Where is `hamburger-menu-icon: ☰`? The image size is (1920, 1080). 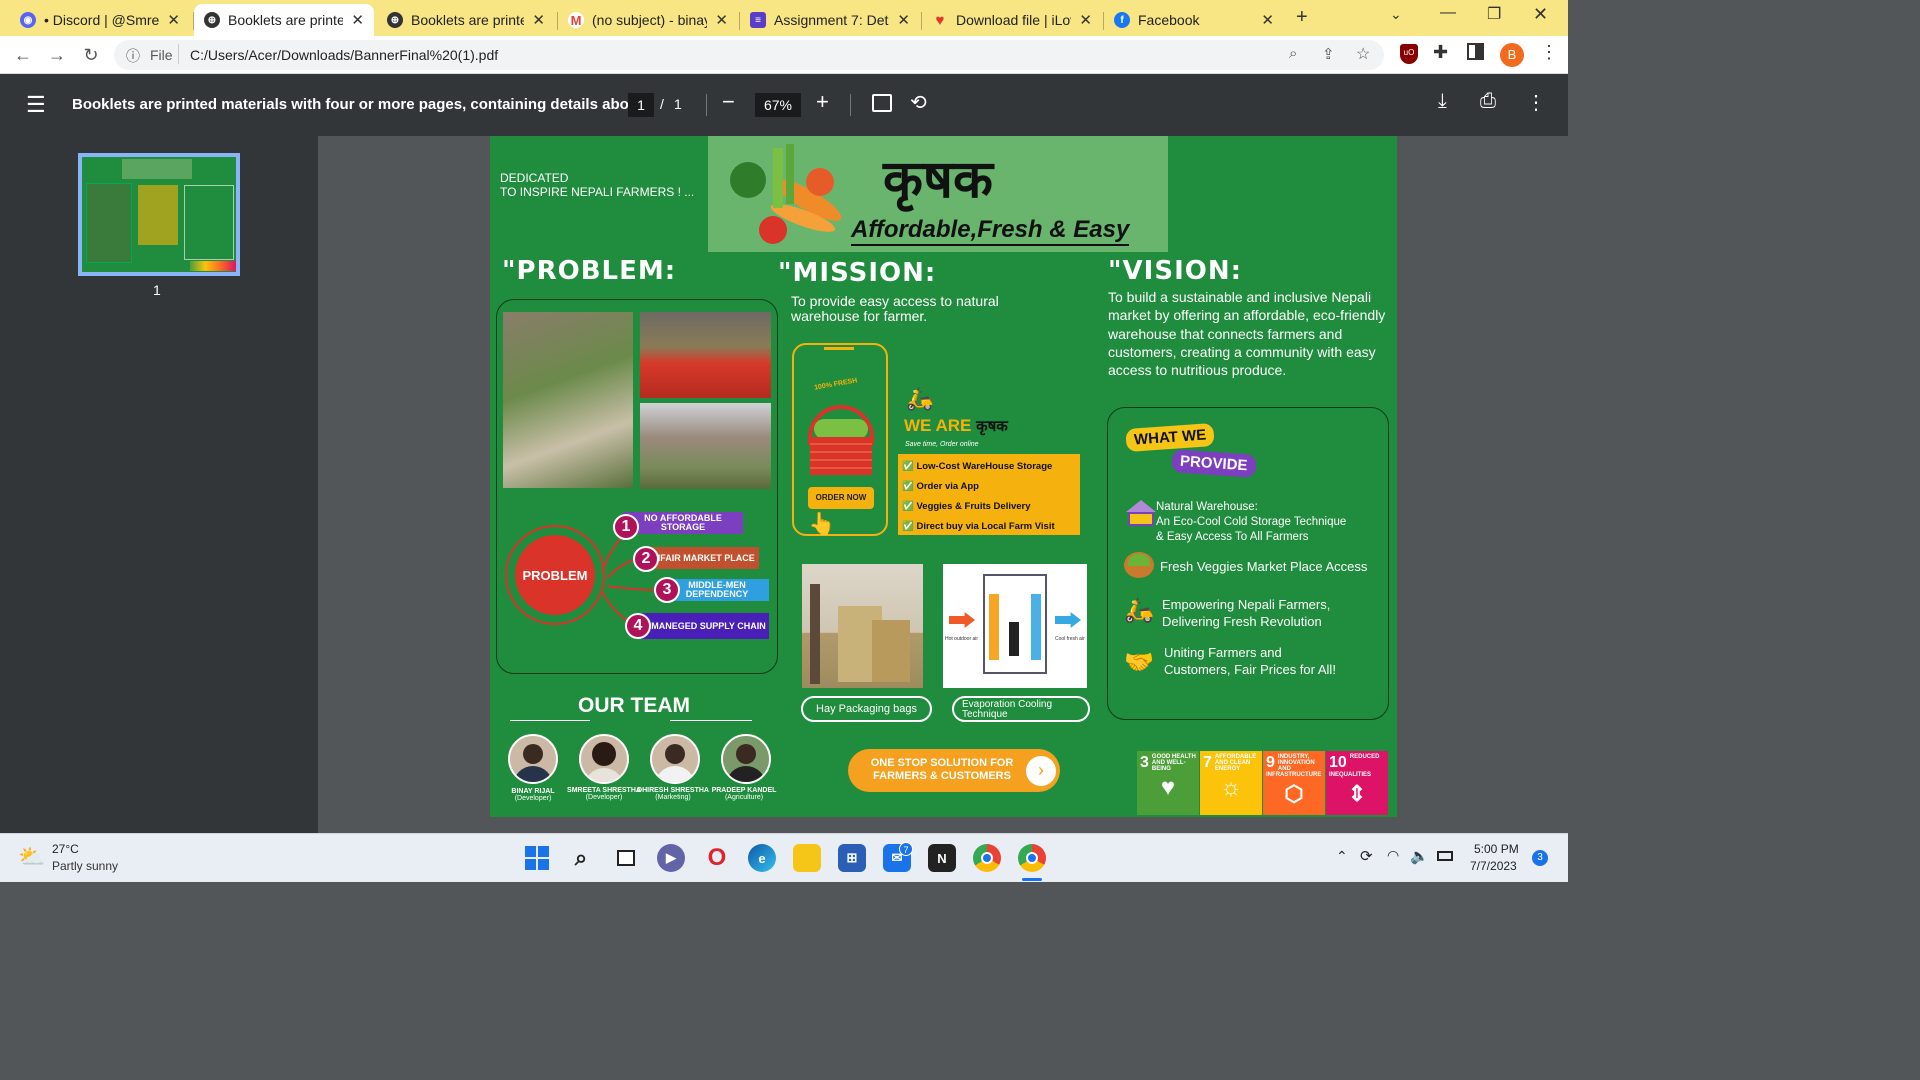
hamburger-menu-icon: ☰ is located at coordinates (36, 105).